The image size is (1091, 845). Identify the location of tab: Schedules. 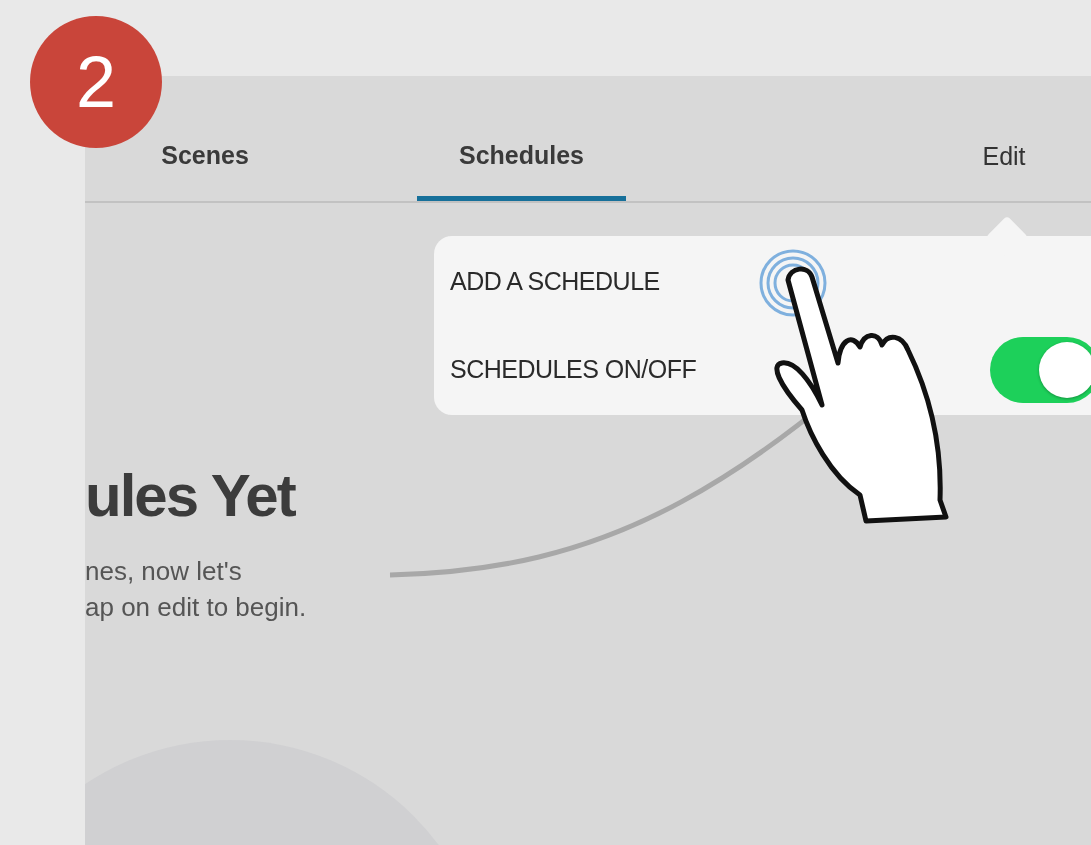
(521, 170).